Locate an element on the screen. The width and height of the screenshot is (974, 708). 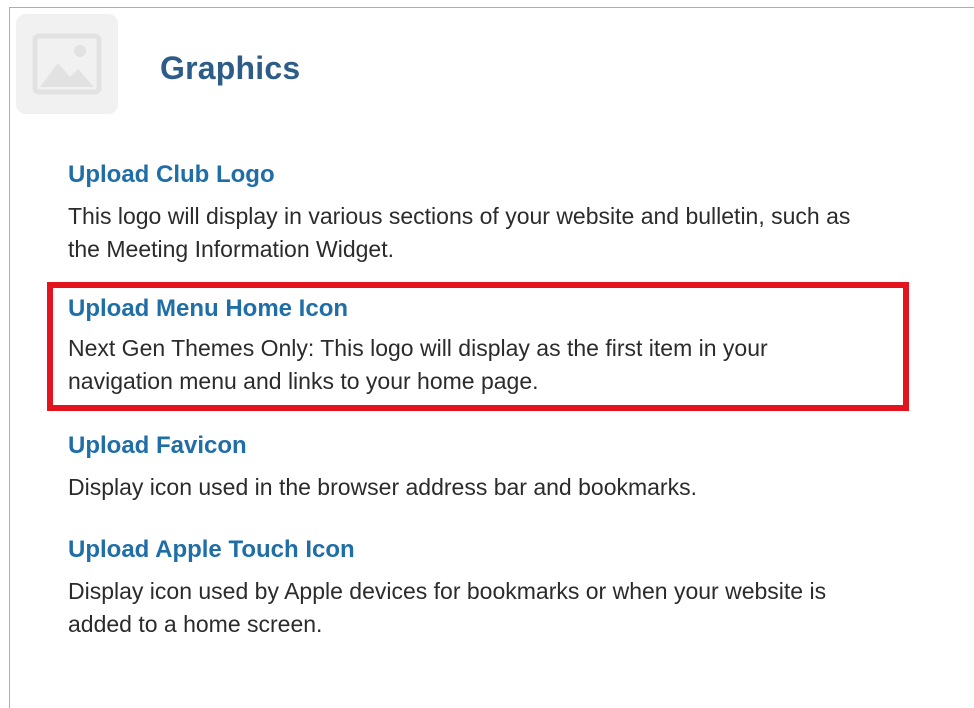
page-title: Graphics is located at coordinates (230, 68).